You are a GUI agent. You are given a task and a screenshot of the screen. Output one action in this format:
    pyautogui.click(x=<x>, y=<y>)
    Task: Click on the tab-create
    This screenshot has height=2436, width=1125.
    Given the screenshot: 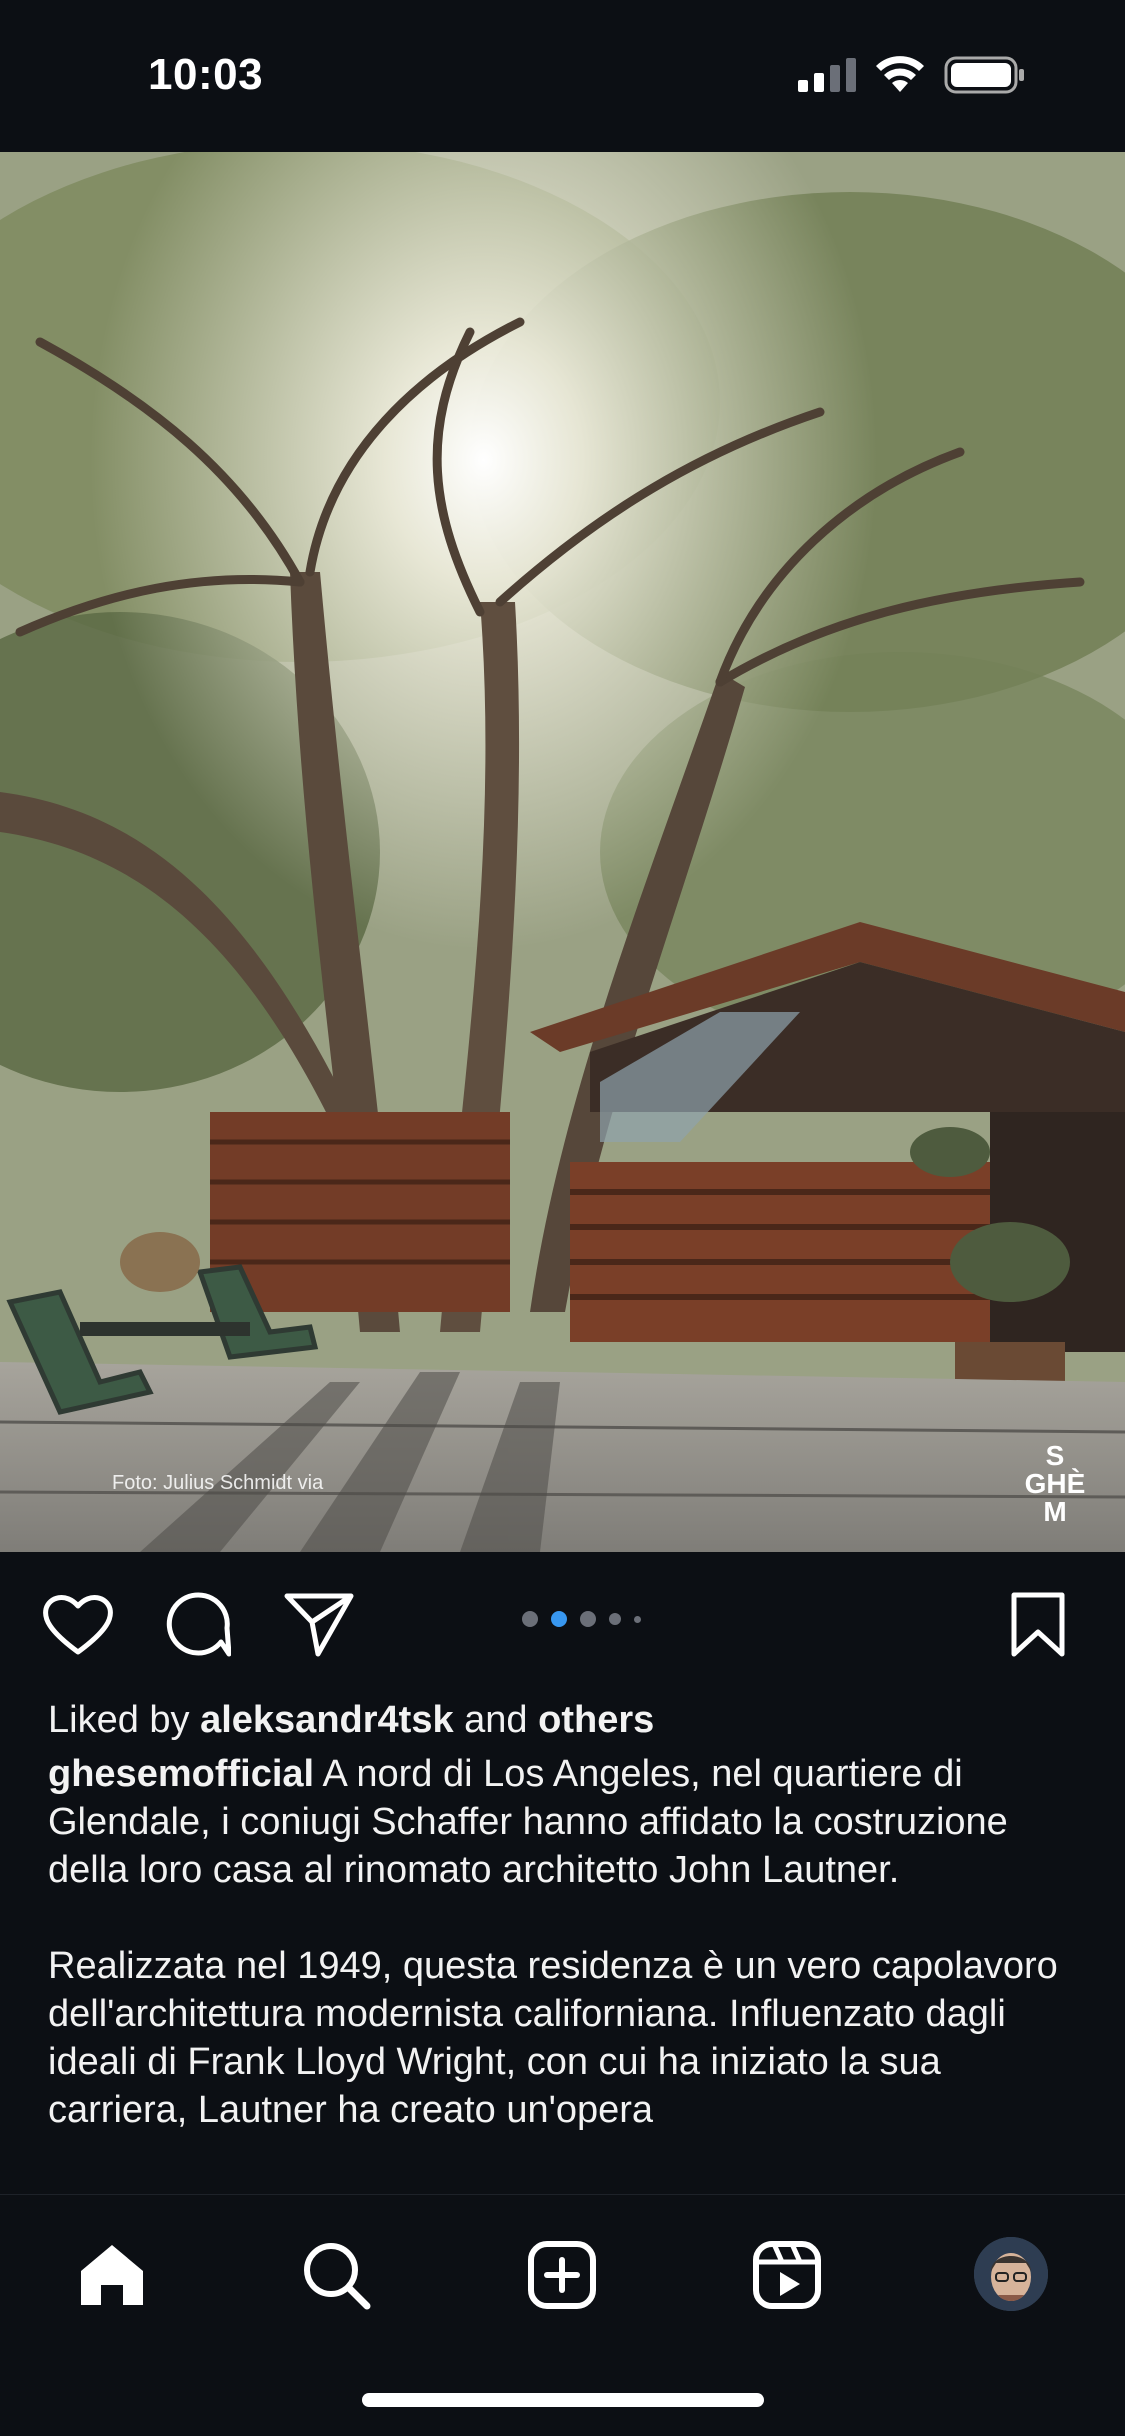 What is the action you would take?
    pyautogui.click(x=562, y=2275)
    